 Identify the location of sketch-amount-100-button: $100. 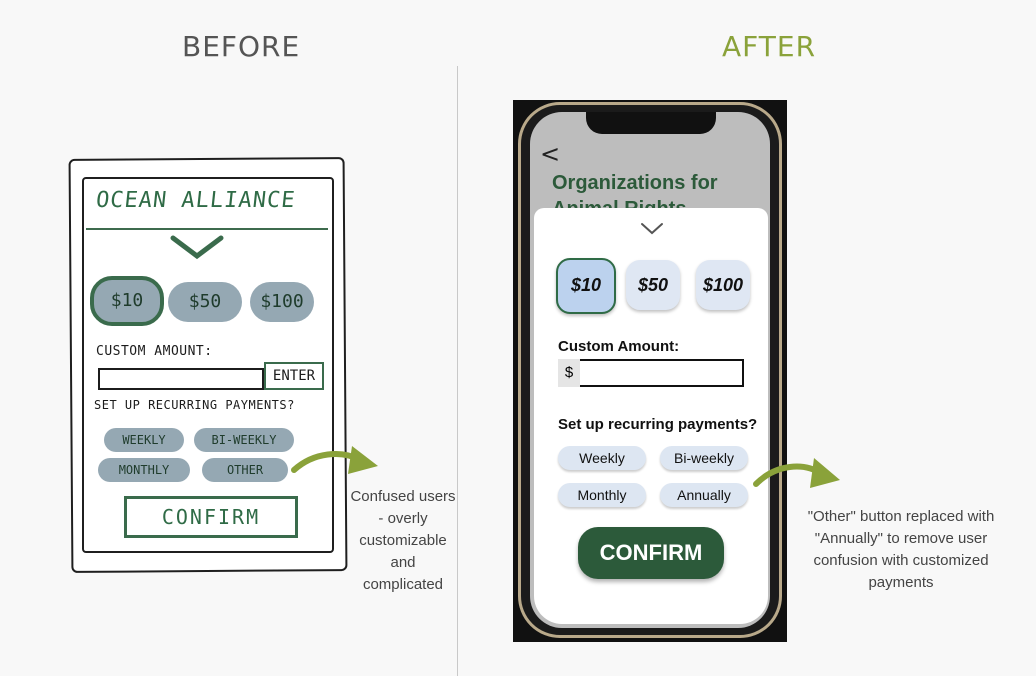
(282, 302).